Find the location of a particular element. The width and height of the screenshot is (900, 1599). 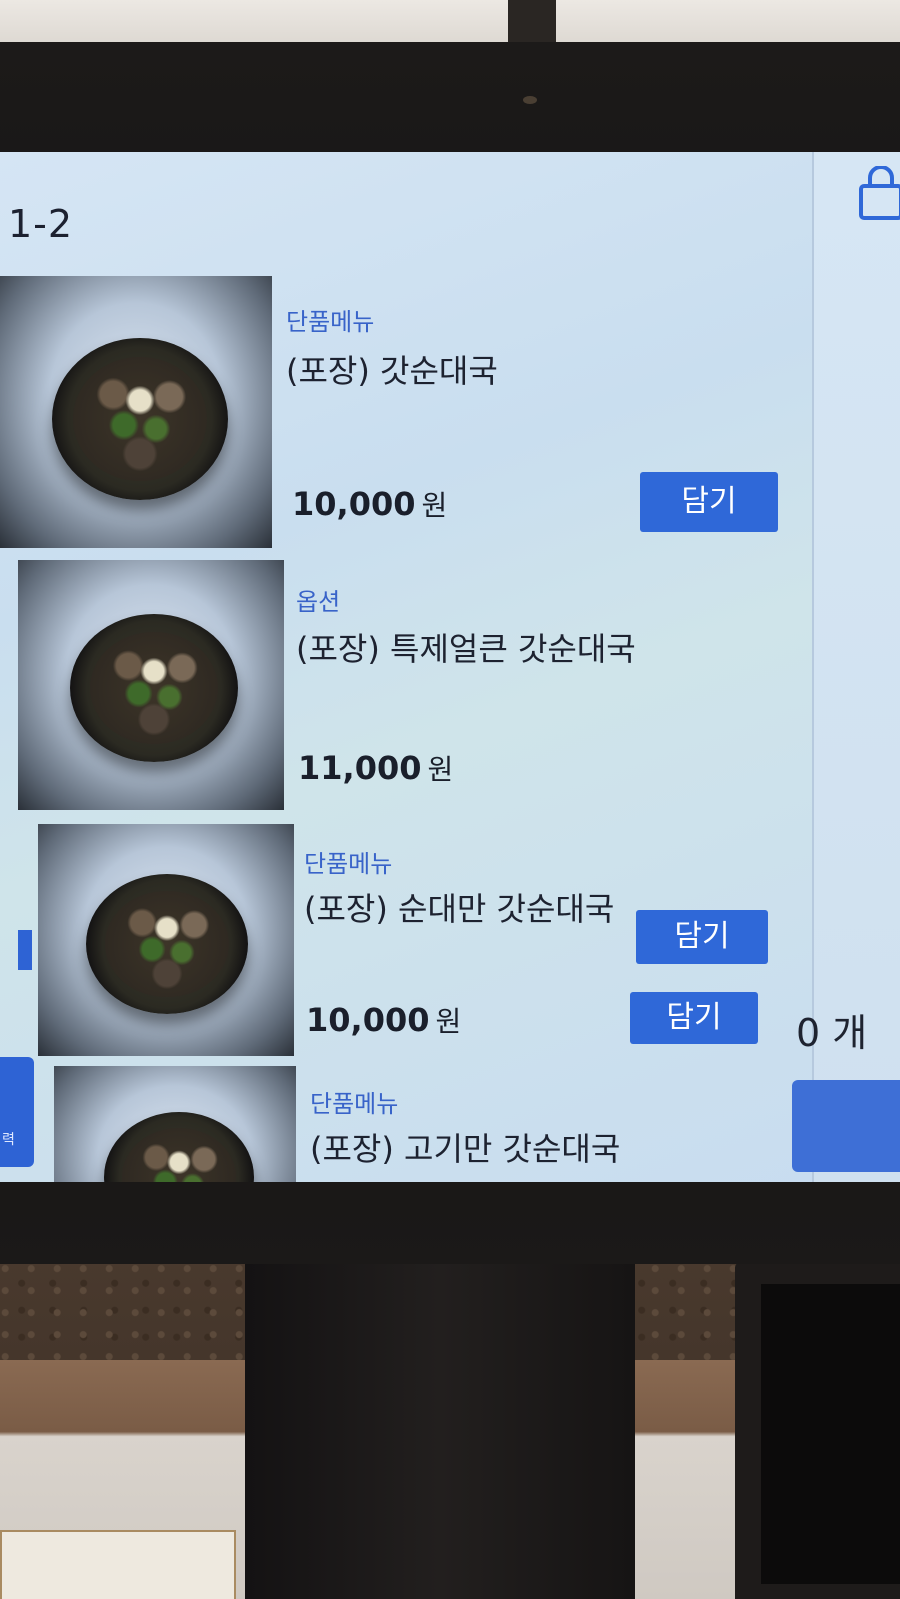

cart-panel: 0 개 is located at coordinates (846, 667).